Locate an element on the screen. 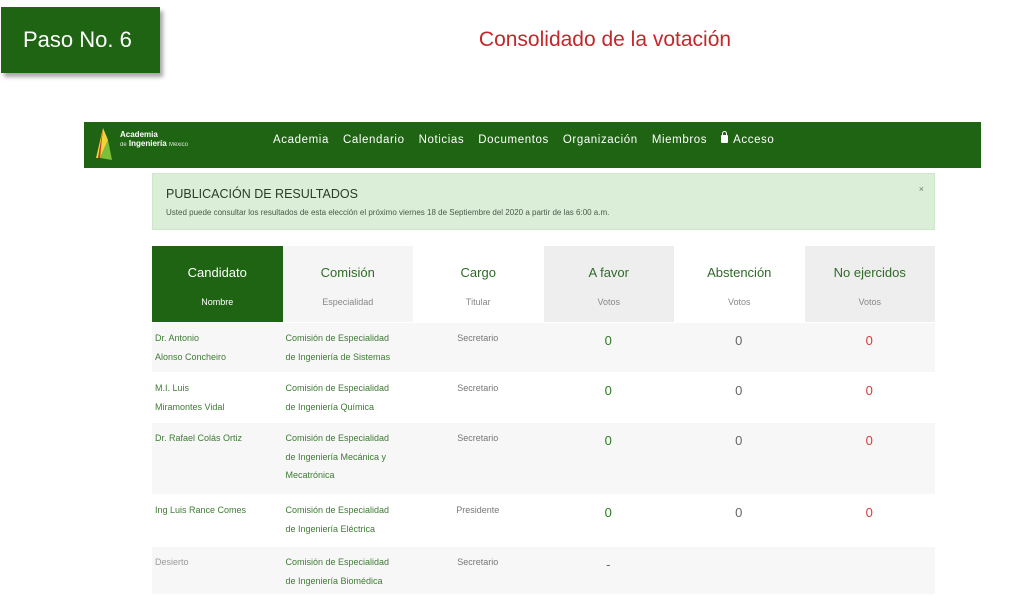 The width and height of the screenshot is (1024, 601). candidate-line: Desierto is located at coordinates (172, 562).